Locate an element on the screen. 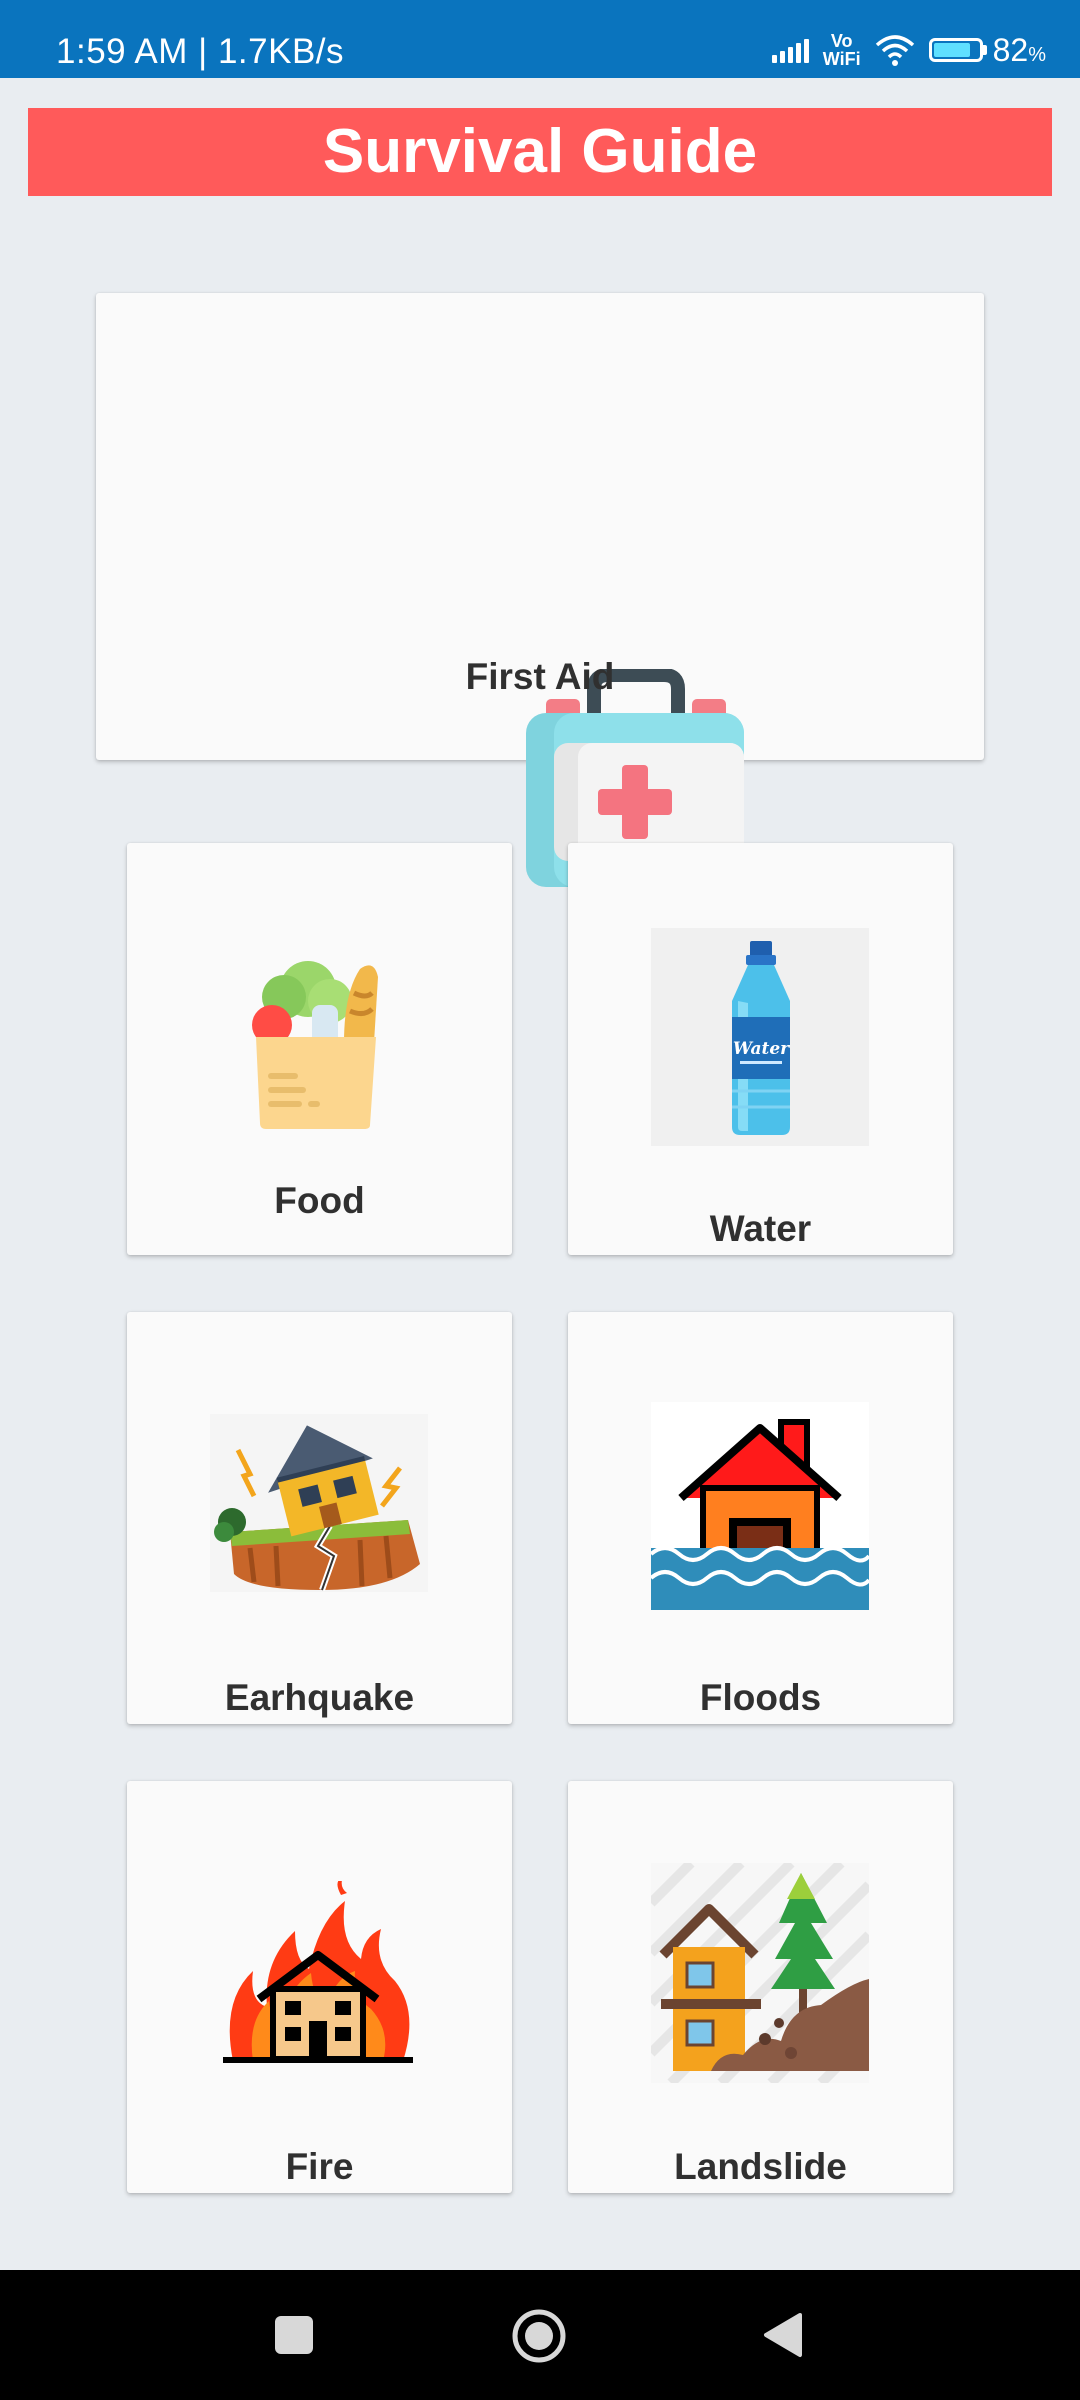  svg-text: Water is located at coordinates (761, 1049).